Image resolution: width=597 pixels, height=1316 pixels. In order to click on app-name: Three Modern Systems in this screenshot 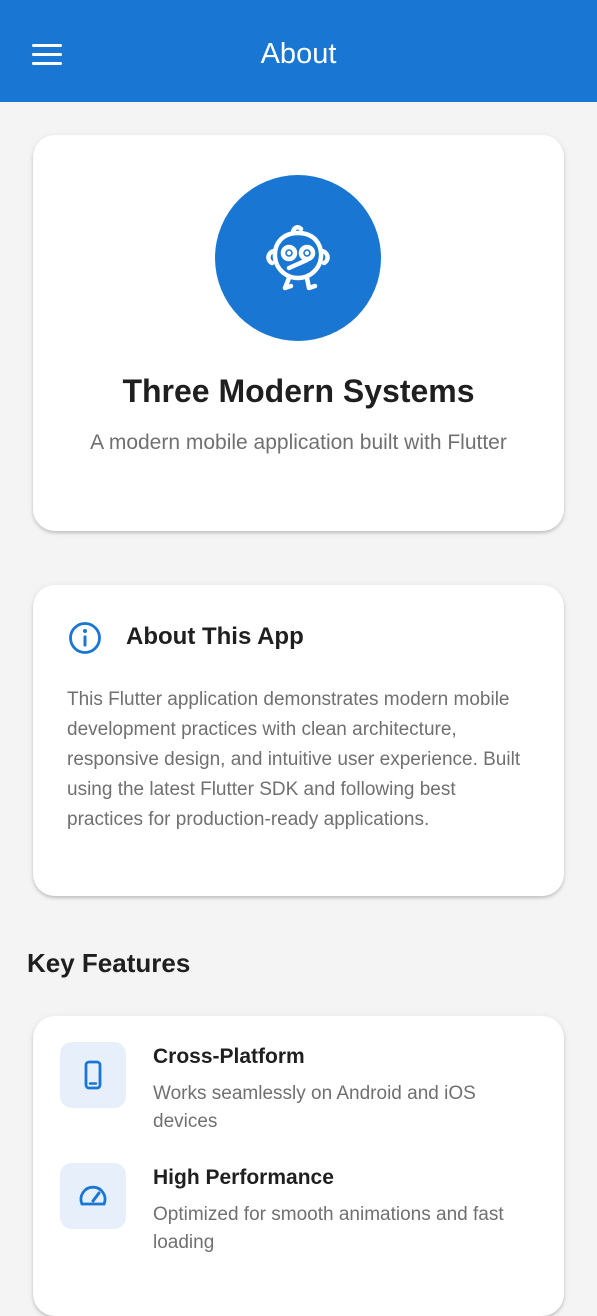, I will do `click(298, 391)`.